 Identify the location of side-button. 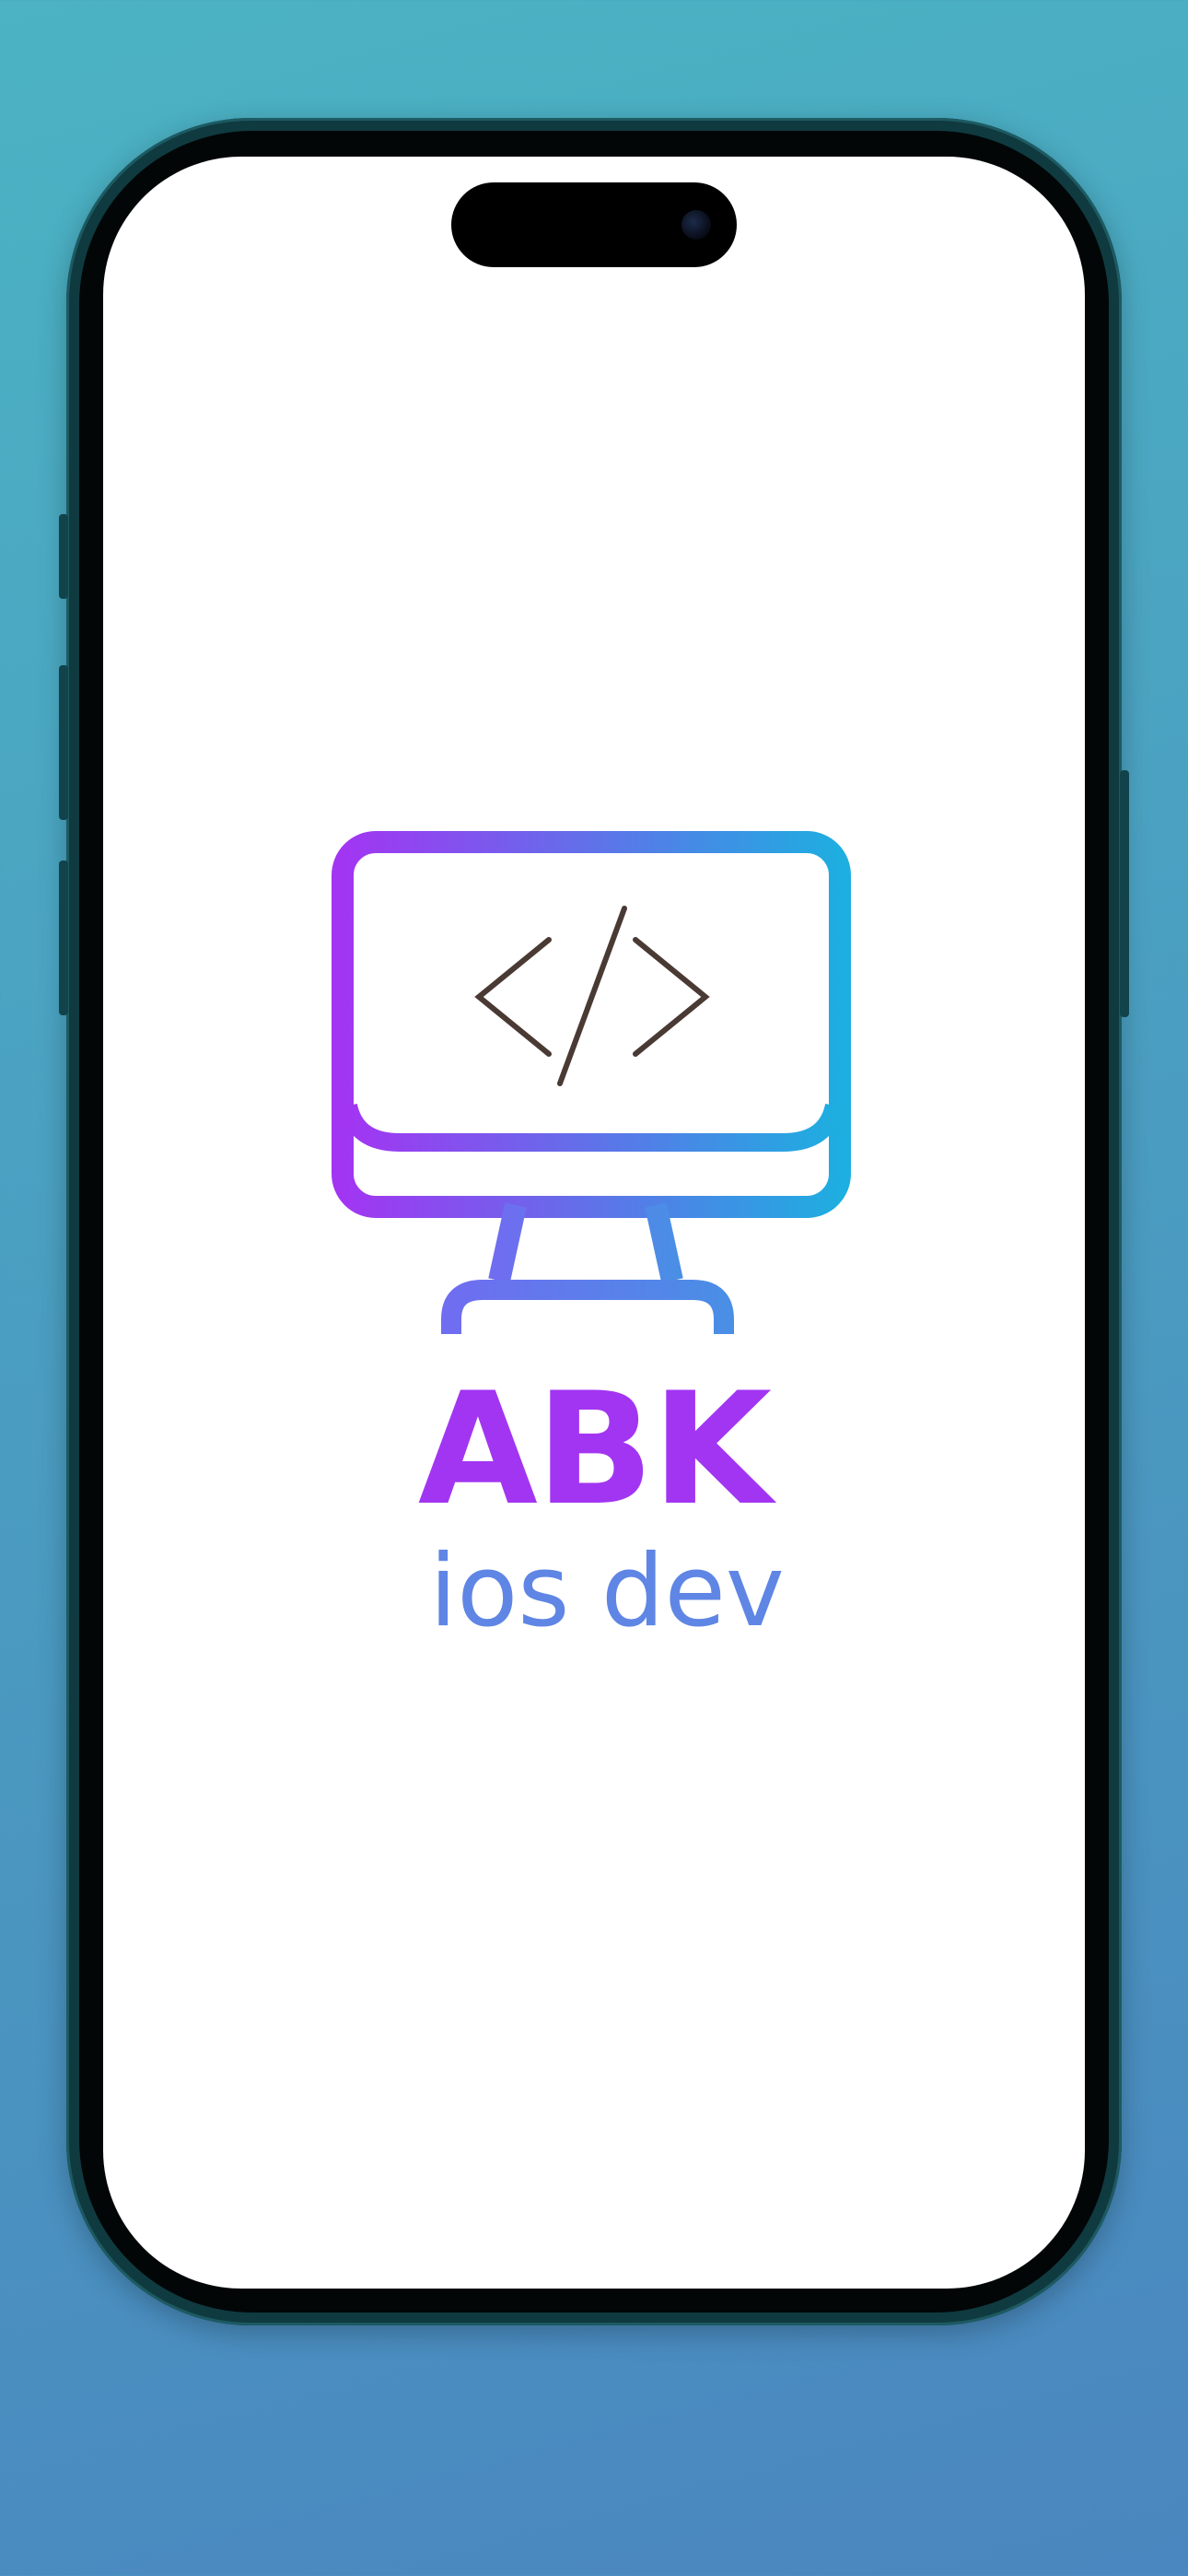
(1125, 893).